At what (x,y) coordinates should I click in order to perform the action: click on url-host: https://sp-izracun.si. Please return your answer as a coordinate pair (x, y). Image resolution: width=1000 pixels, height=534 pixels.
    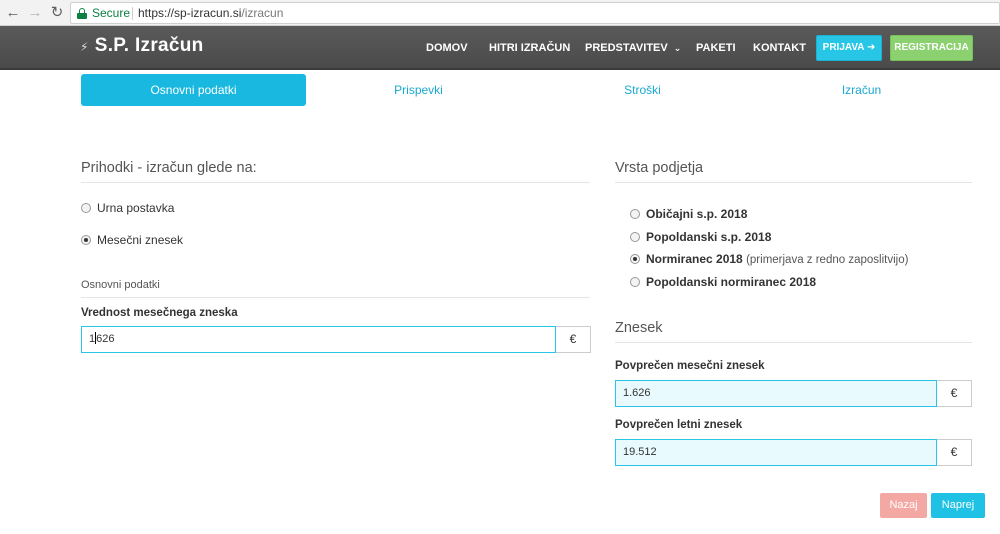
    Looking at the image, I should click on (190, 13).